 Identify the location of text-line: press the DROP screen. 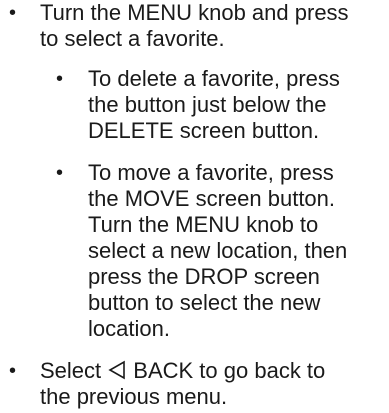
(204, 276).